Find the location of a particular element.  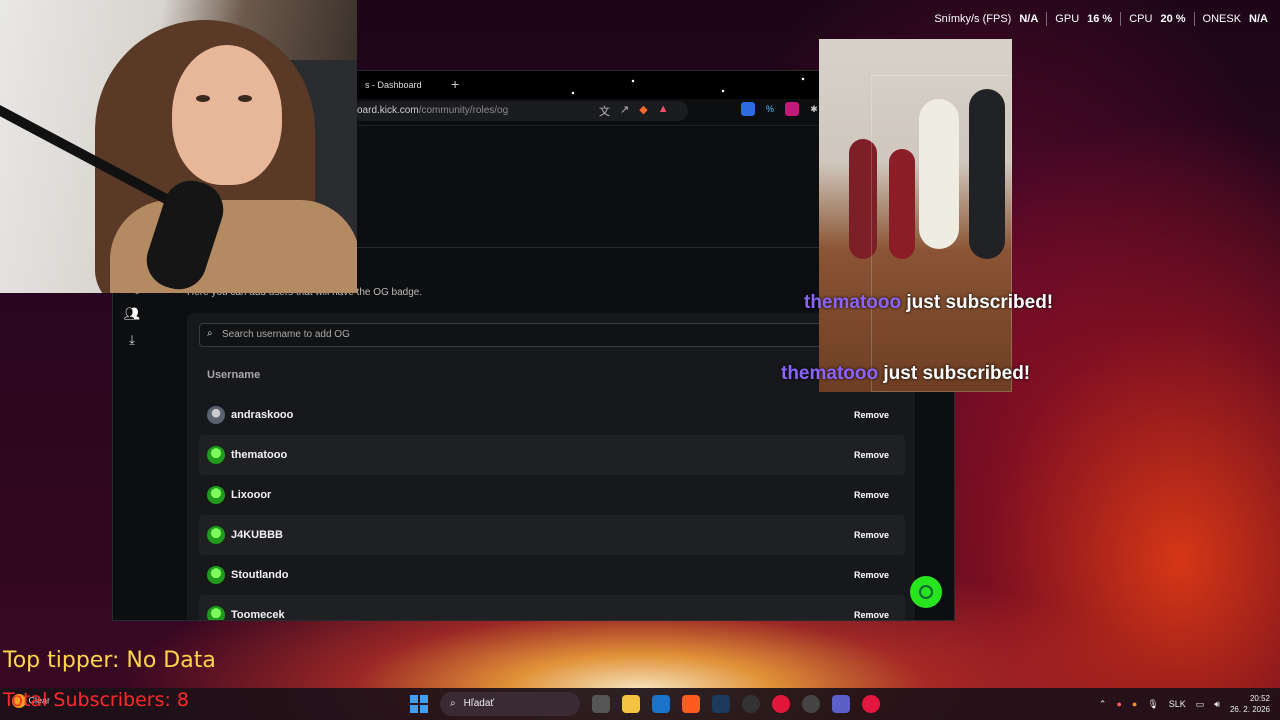

new-tab-button: + is located at coordinates (455, 84).